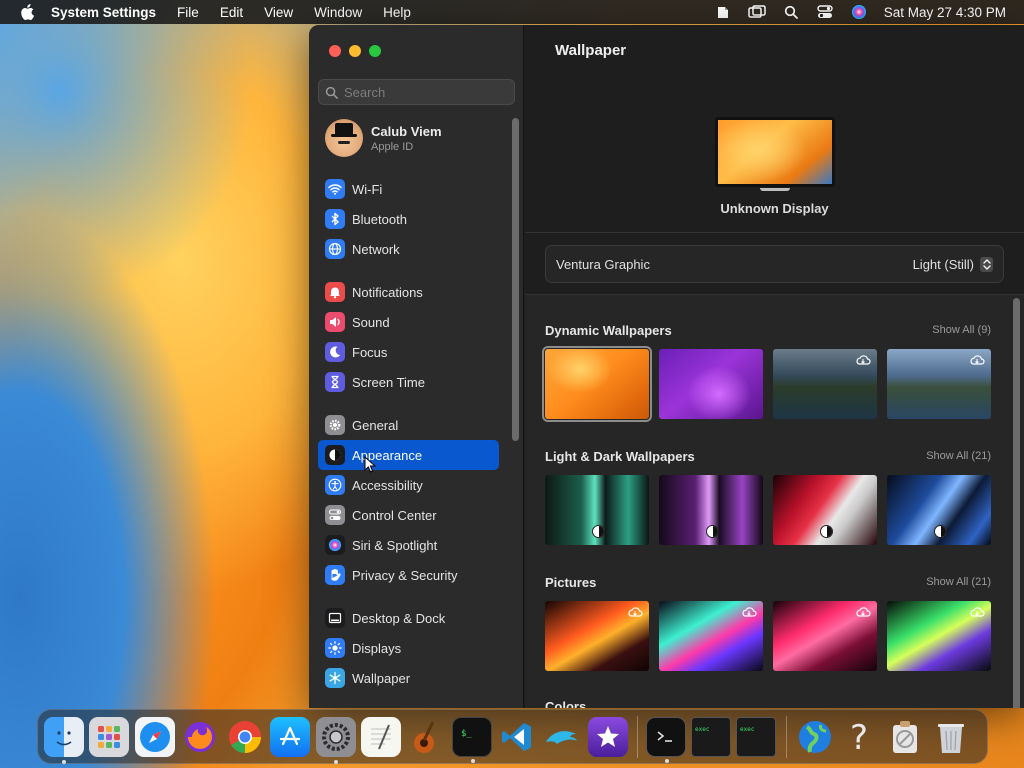 Image resolution: width=1024 pixels, height=768 pixels. What do you see at coordinates (335, 618) in the screenshot?
I see `dock-icon` at bounding box center [335, 618].